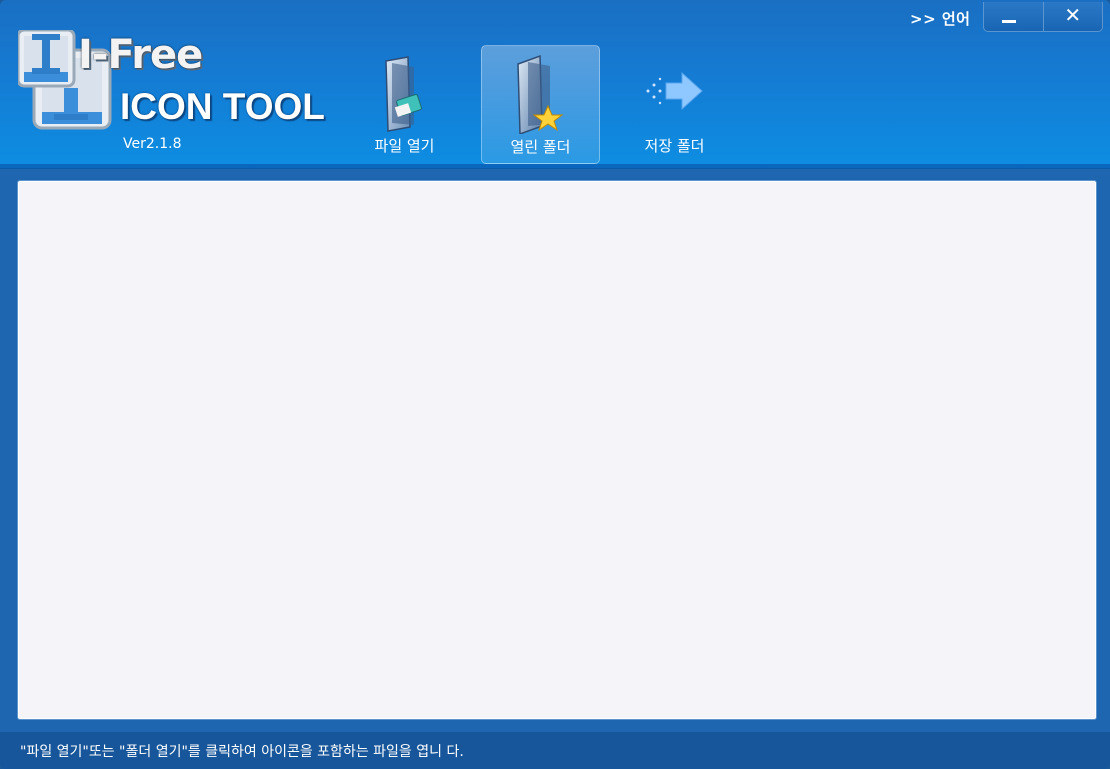 This screenshot has width=1110, height=769. What do you see at coordinates (140, 55) in the screenshot?
I see `logo-prefix: I-Free` at bounding box center [140, 55].